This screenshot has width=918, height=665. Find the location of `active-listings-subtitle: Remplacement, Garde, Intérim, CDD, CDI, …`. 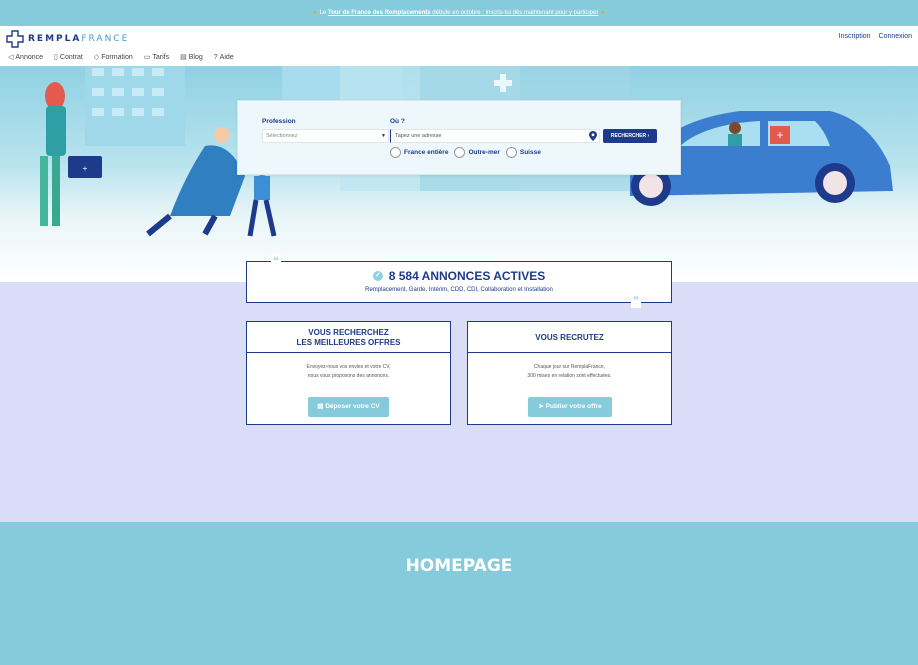

active-listings-subtitle: Remplacement, Garde, Intérim, CDD, CDI, … is located at coordinates (459, 290).